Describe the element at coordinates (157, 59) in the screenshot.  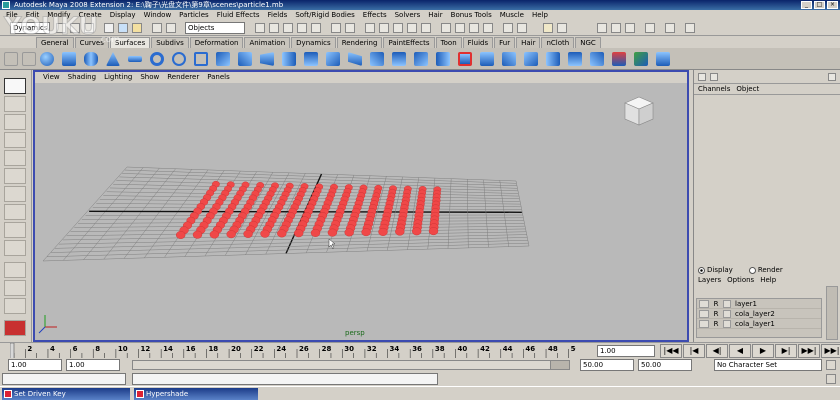
I see `nurbs-torus-icon` at that location.